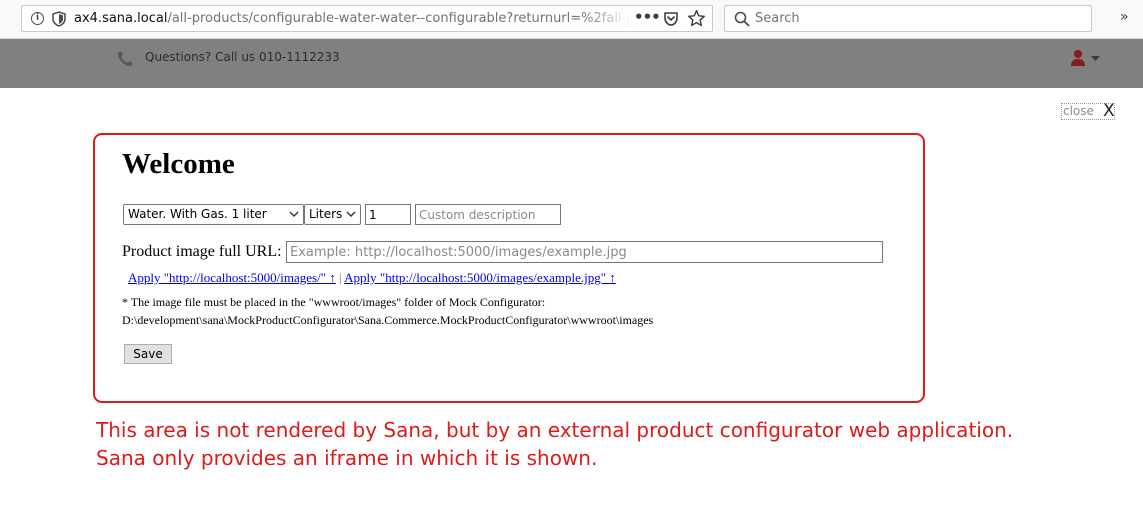  Describe the element at coordinates (1109, 111) in the screenshot. I see `close-icon: X` at that location.